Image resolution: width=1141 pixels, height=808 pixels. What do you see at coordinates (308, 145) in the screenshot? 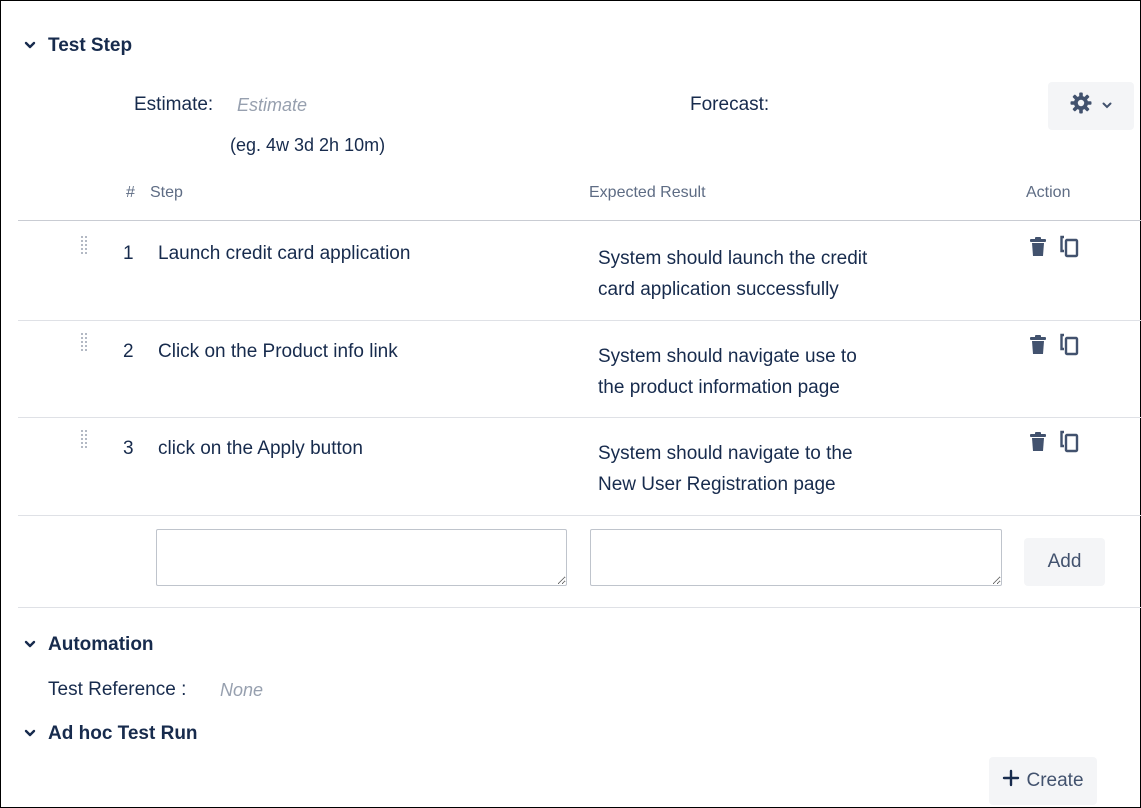
I see `estimate-hint: (eg. 4w 3d 2h 10m)` at bounding box center [308, 145].